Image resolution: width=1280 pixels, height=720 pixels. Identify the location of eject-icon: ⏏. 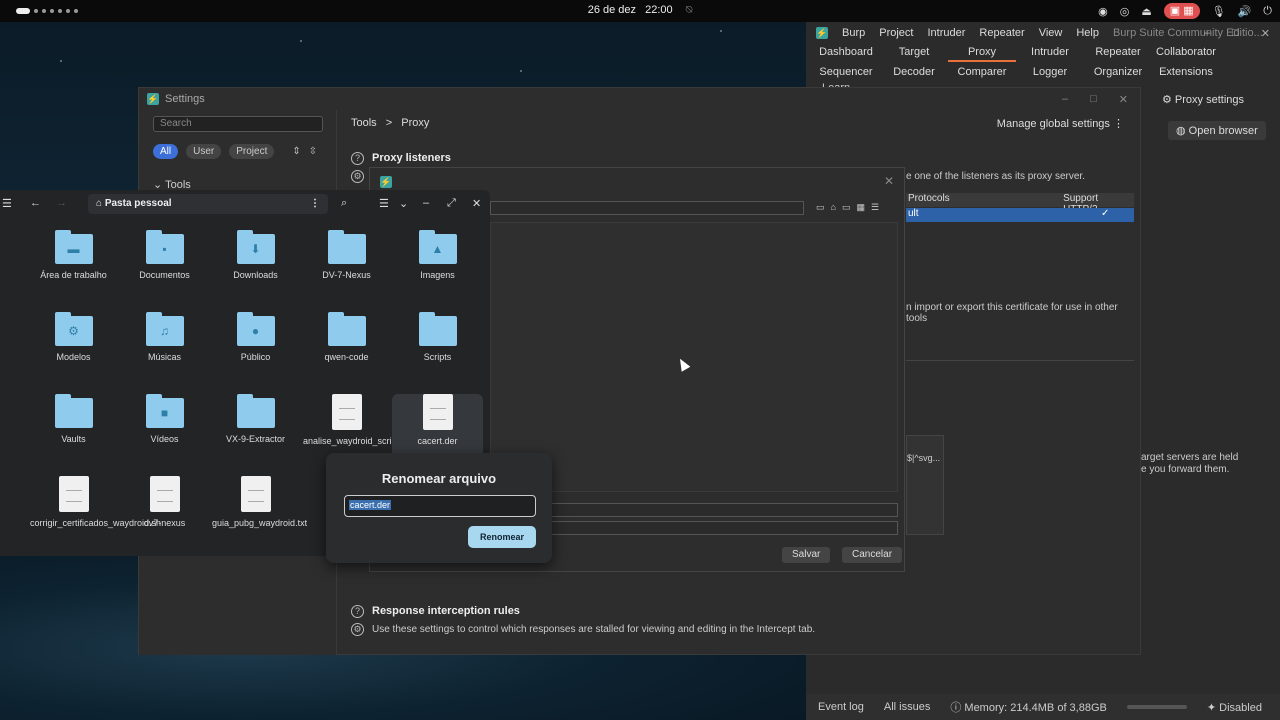
(1146, 11).